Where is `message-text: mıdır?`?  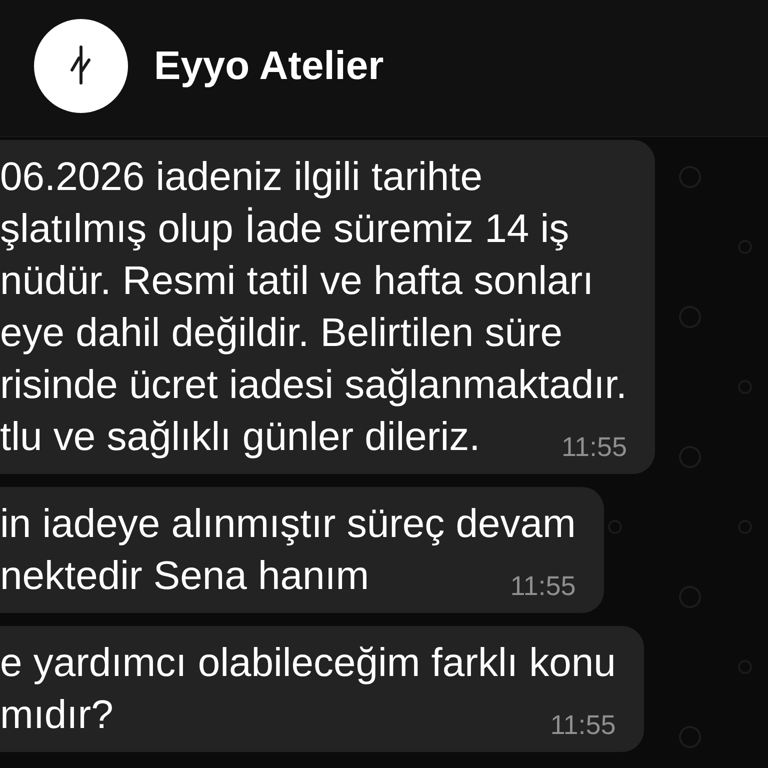 message-text: mıdır? is located at coordinates (57, 715).